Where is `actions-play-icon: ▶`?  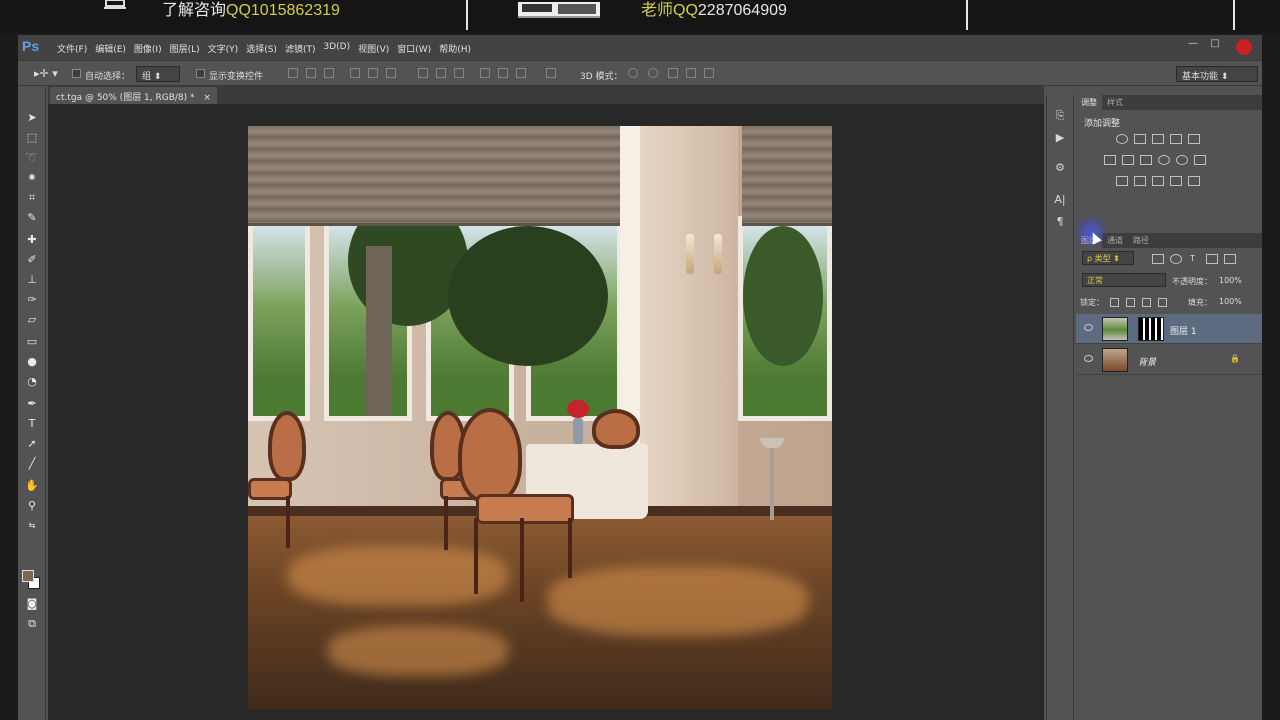
actions-play-icon: ▶ is located at coordinates (1060, 138).